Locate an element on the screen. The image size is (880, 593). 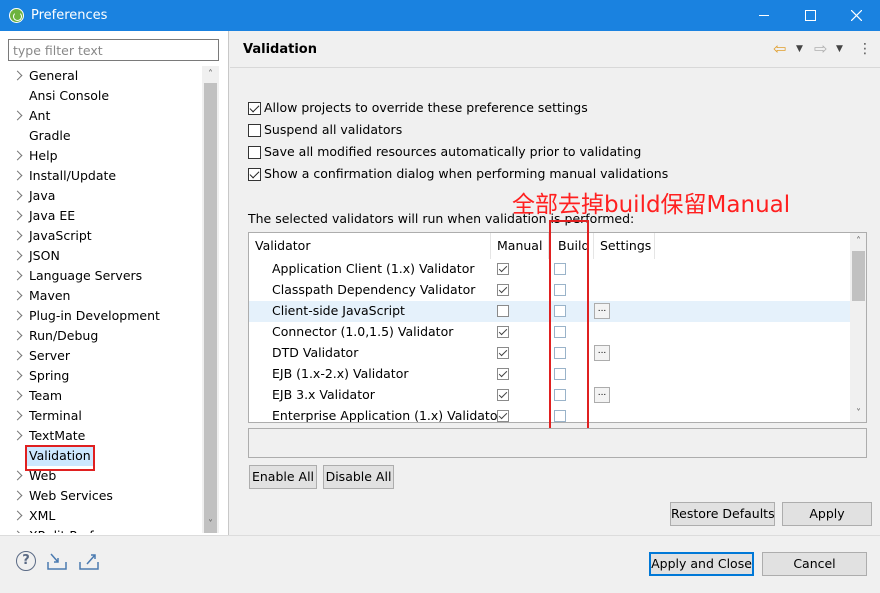
tree-item: Run/Debug is located at coordinates (101, 336).